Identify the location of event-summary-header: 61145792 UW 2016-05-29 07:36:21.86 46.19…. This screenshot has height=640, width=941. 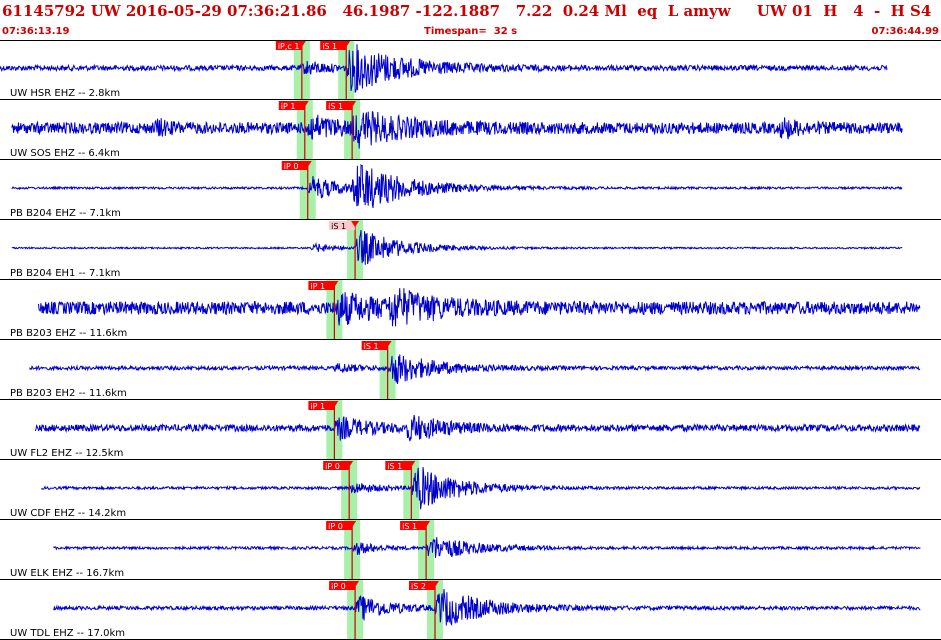
(471, 11).